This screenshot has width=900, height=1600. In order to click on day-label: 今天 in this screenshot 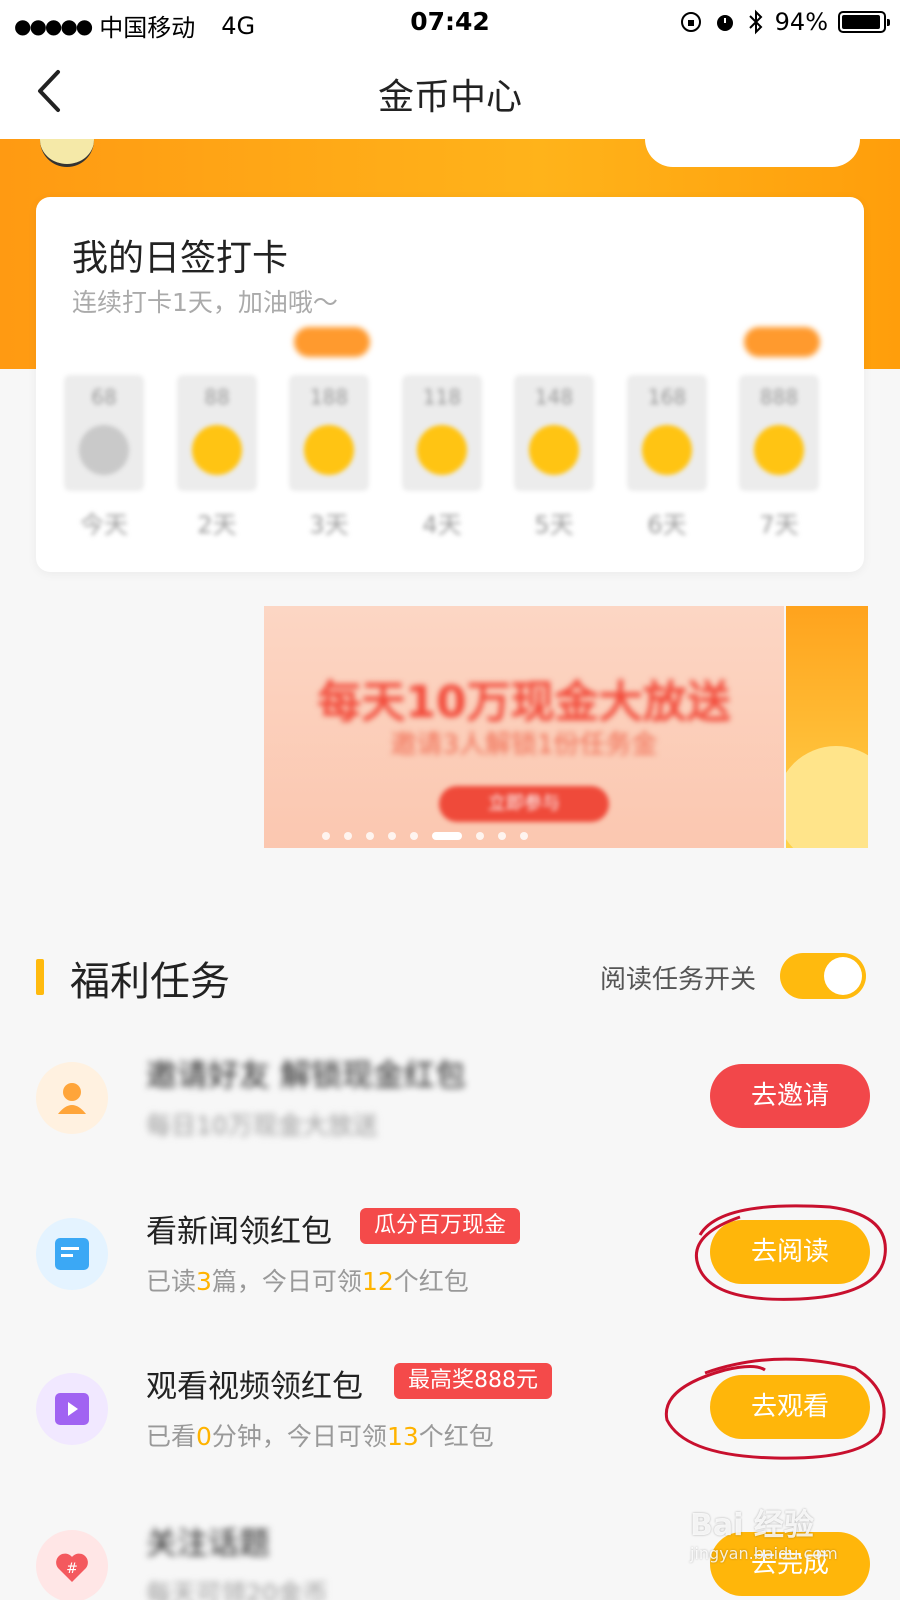, I will do `click(104, 525)`.